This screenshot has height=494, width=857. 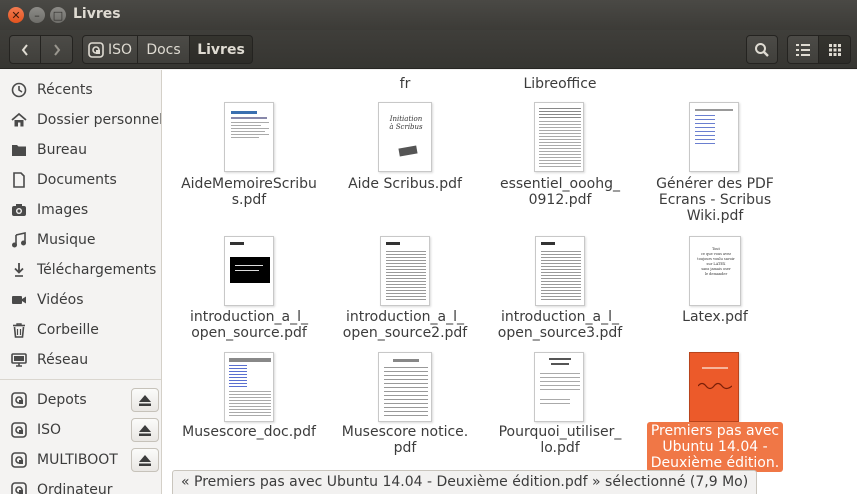 I want to click on file-label: Pourquoi_utiliser_ lo.pdf, so click(x=560, y=440).